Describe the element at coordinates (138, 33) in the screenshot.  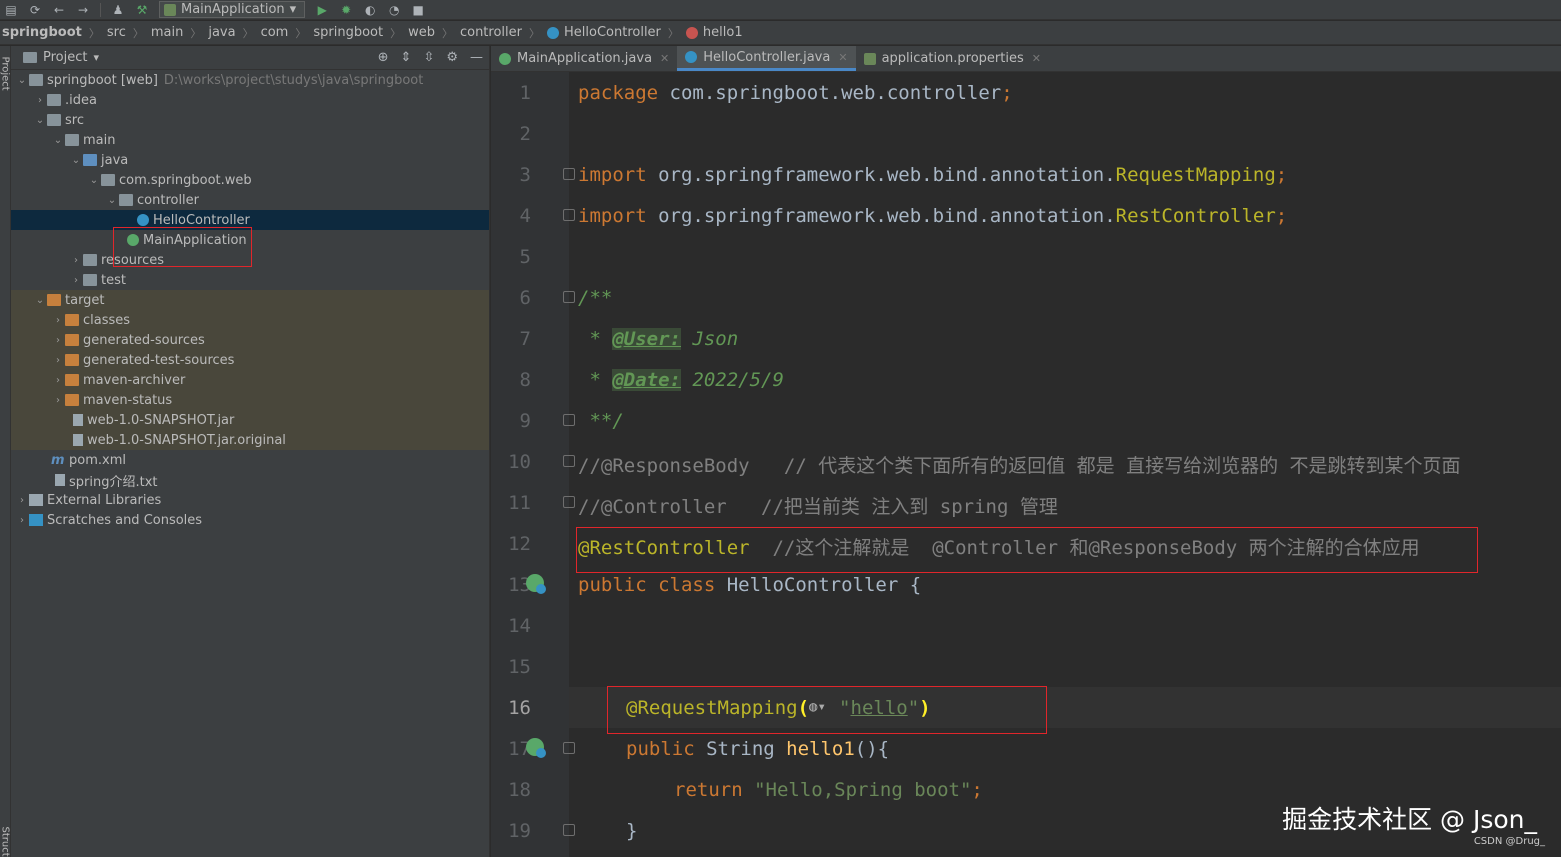
I see `chevron-right-icon: 〉` at that location.